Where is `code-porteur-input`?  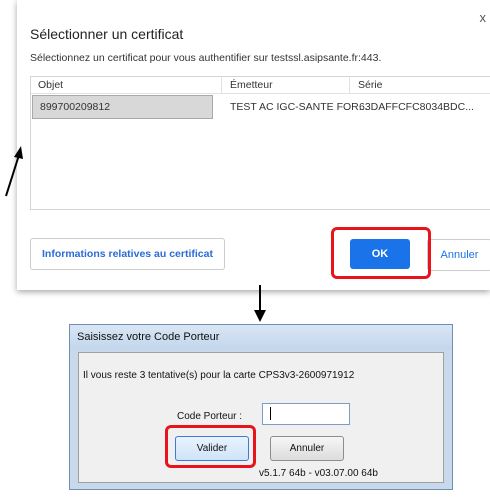
code-porteur-input is located at coordinates (306, 414).